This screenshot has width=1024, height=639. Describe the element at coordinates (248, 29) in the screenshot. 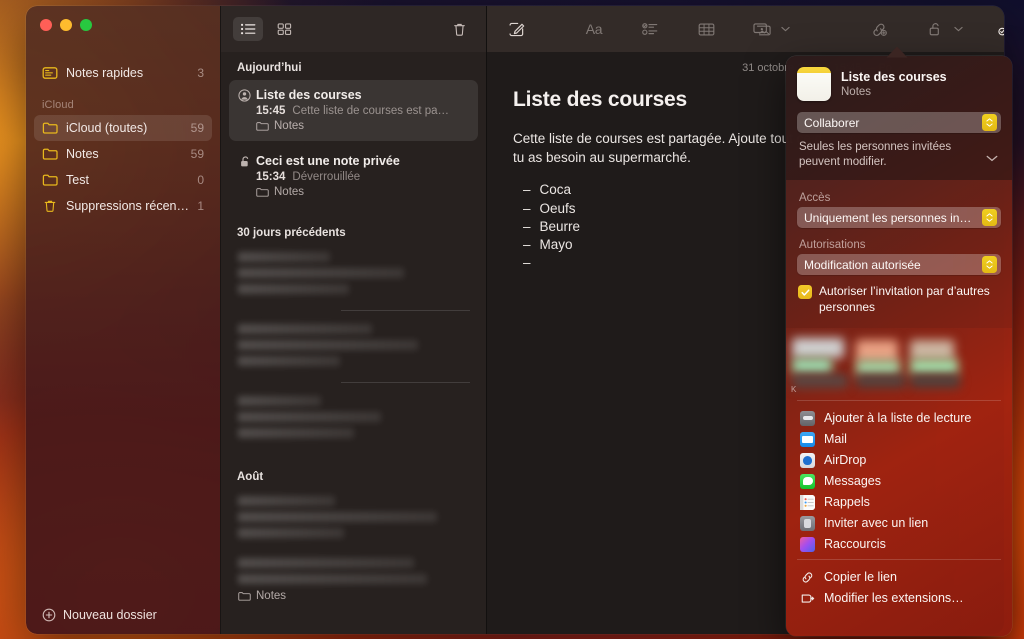

I see `list-view-button` at that location.